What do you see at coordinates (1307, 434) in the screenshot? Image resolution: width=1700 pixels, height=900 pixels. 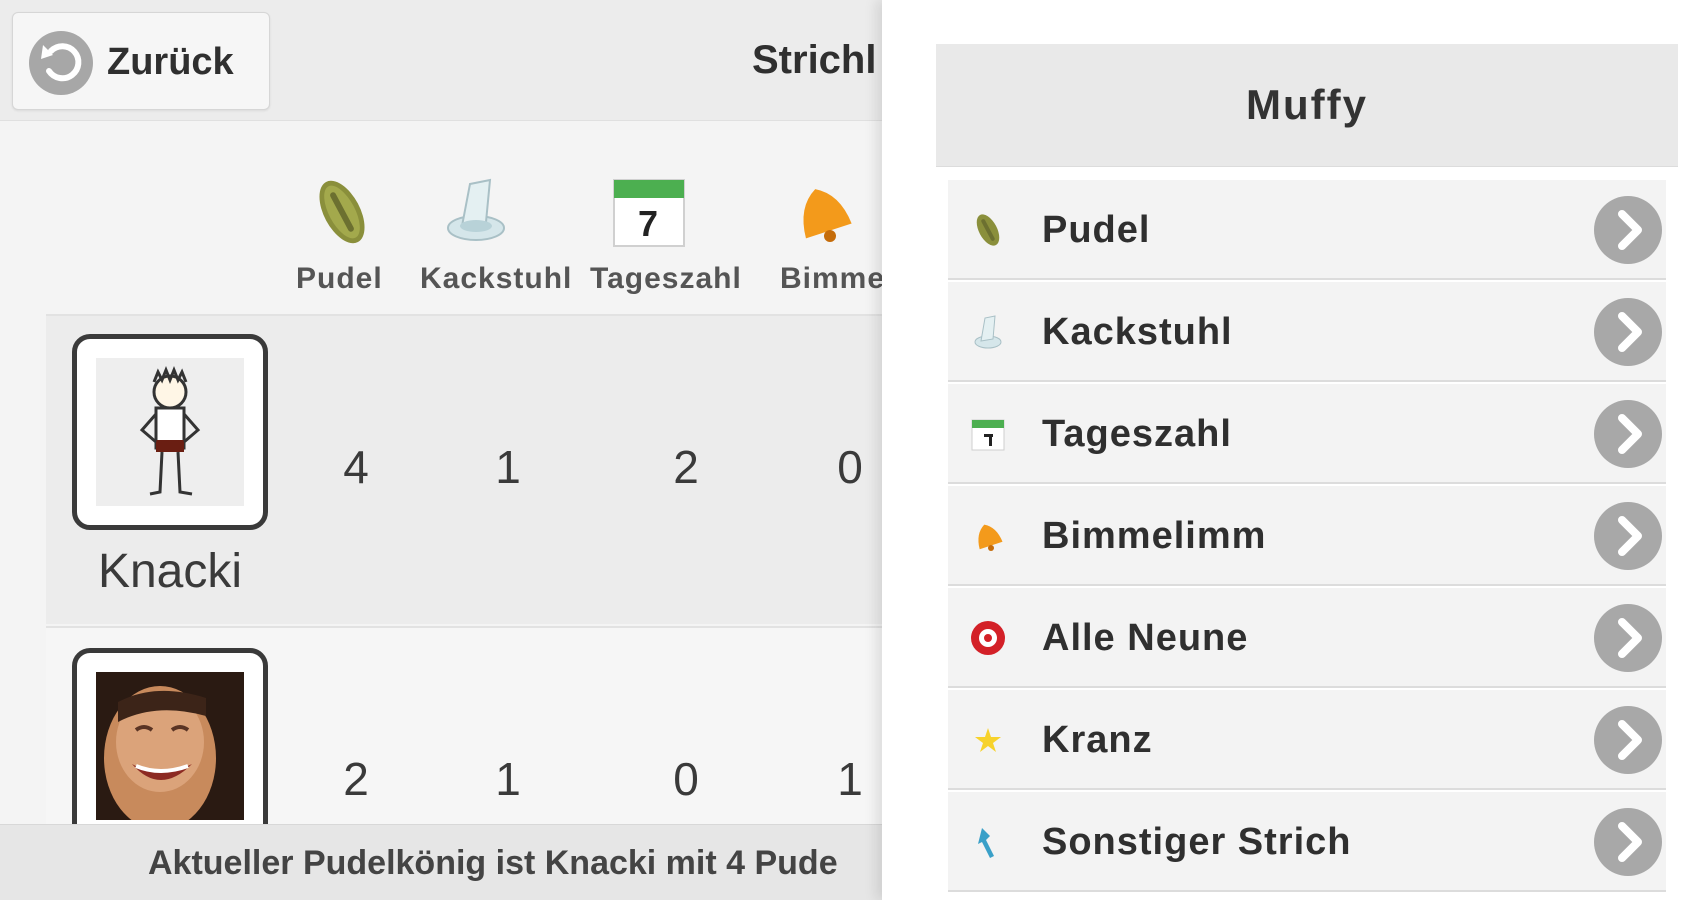 I see `menu-item-tageszahl: Tageszahl` at bounding box center [1307, 434].